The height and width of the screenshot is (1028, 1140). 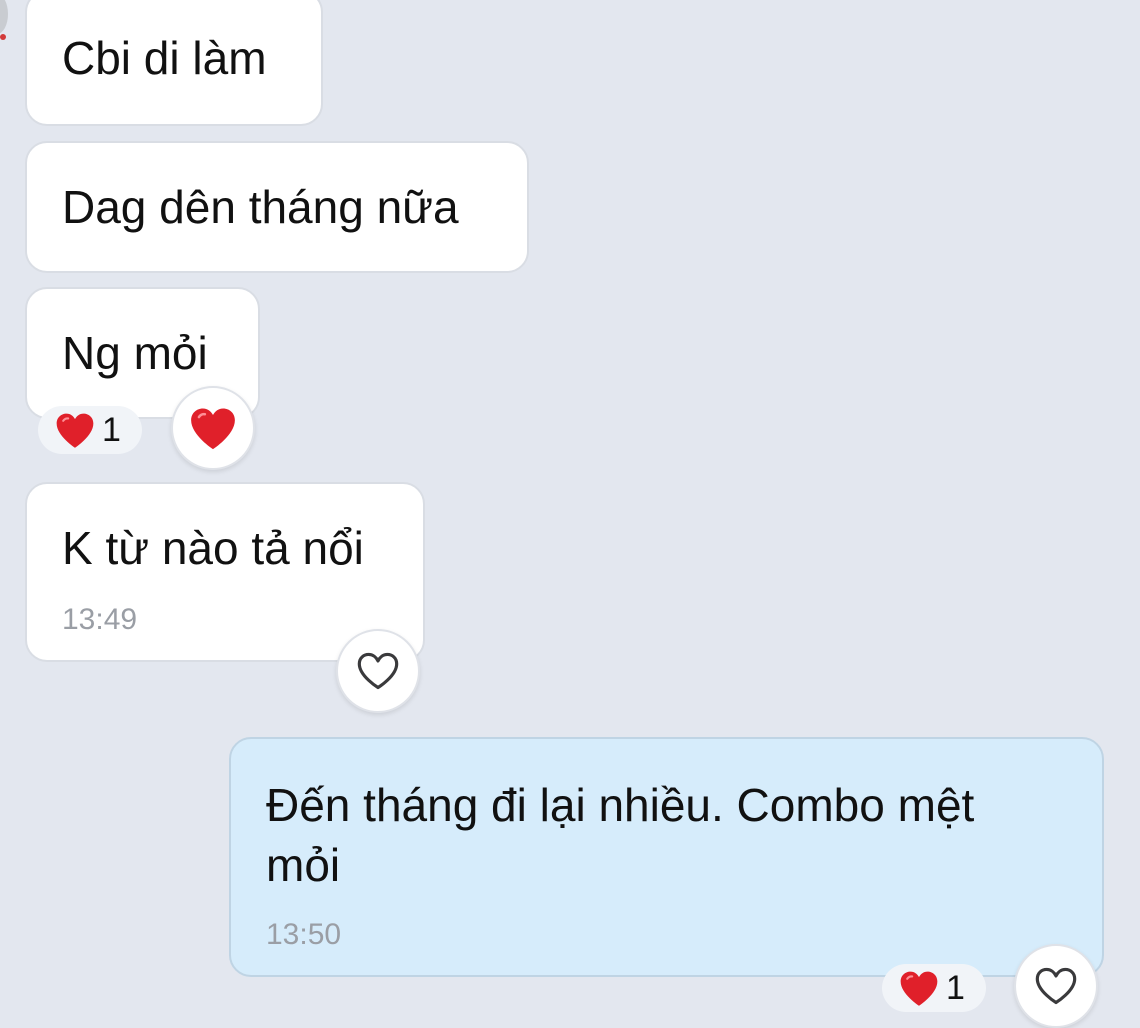 What do you see at coordinates (304, 934) in the screenshot?
I see `message-timestamp: 13:50` at bounding box center [304, 934].